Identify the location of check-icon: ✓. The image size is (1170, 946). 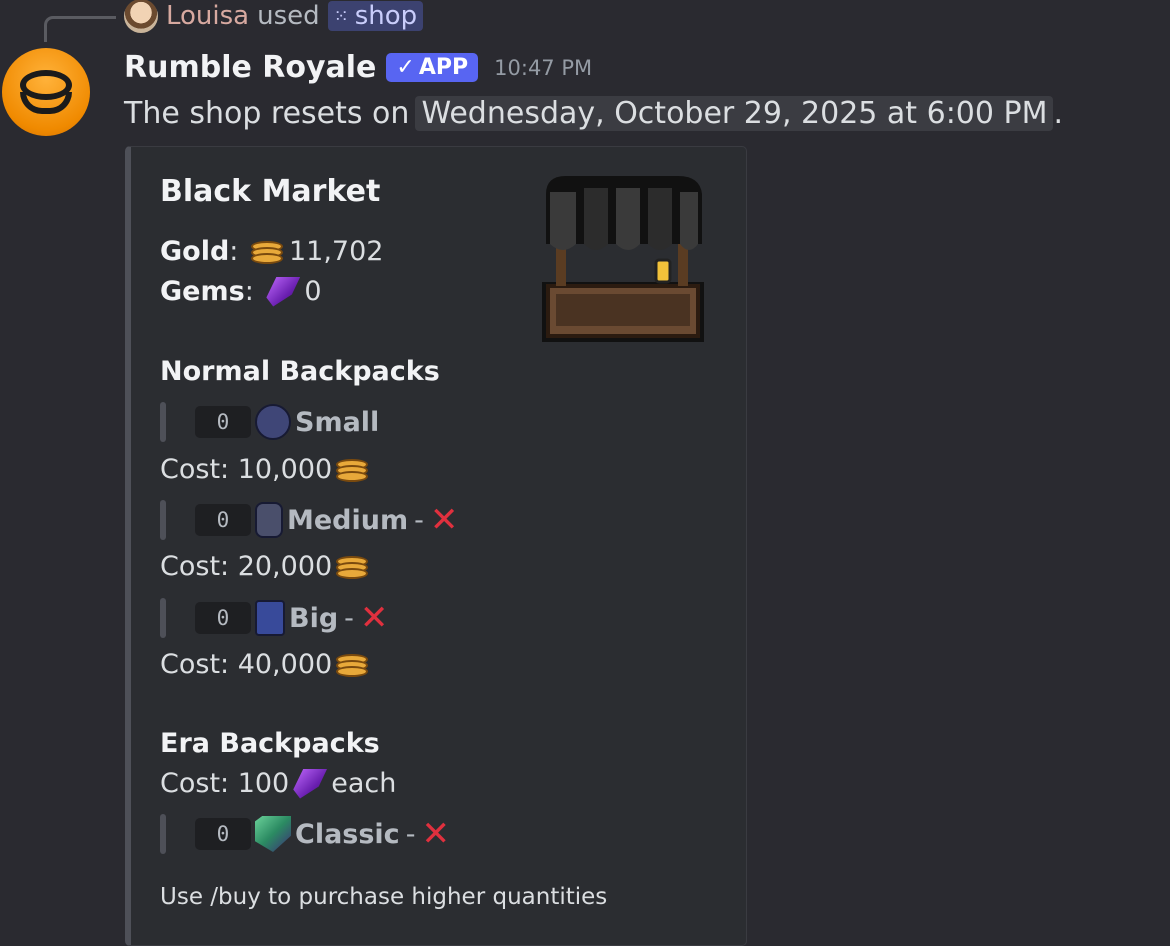
(405, 67).